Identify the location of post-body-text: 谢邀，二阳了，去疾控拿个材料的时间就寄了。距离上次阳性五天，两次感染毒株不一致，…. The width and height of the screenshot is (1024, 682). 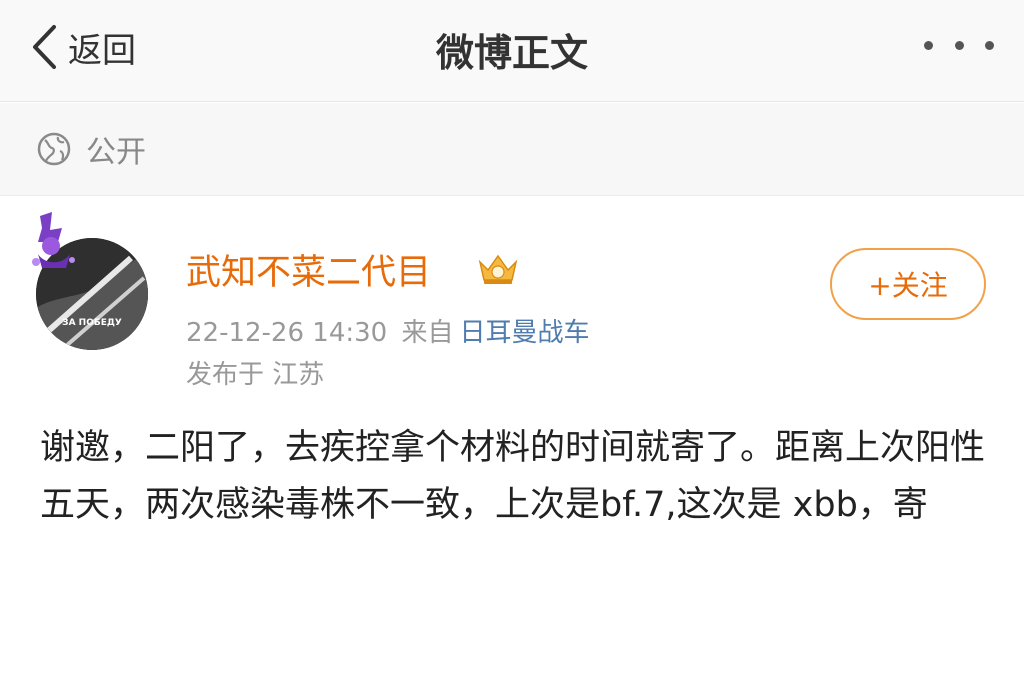
(513, 476).